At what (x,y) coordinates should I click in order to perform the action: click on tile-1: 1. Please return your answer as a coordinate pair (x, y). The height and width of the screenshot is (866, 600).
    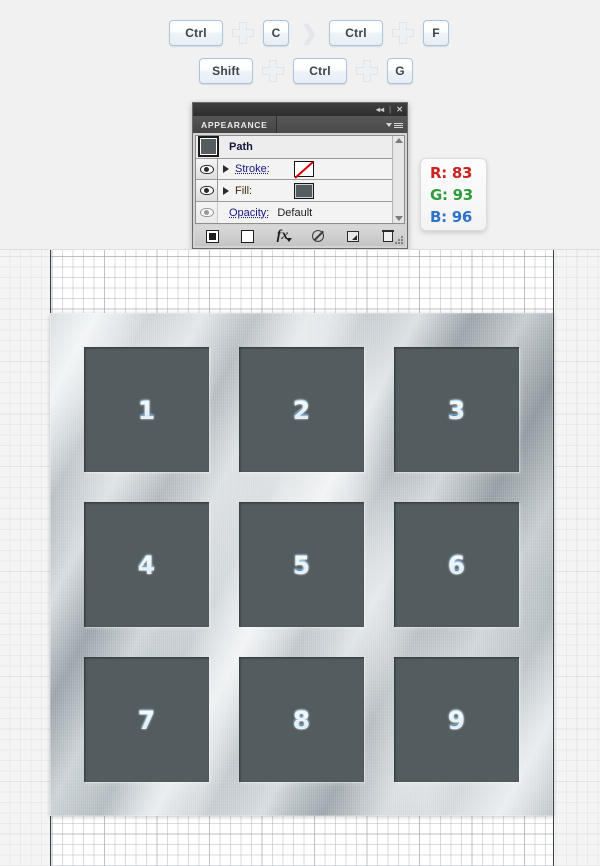
    Looking at the image, I should click on (146, 409).